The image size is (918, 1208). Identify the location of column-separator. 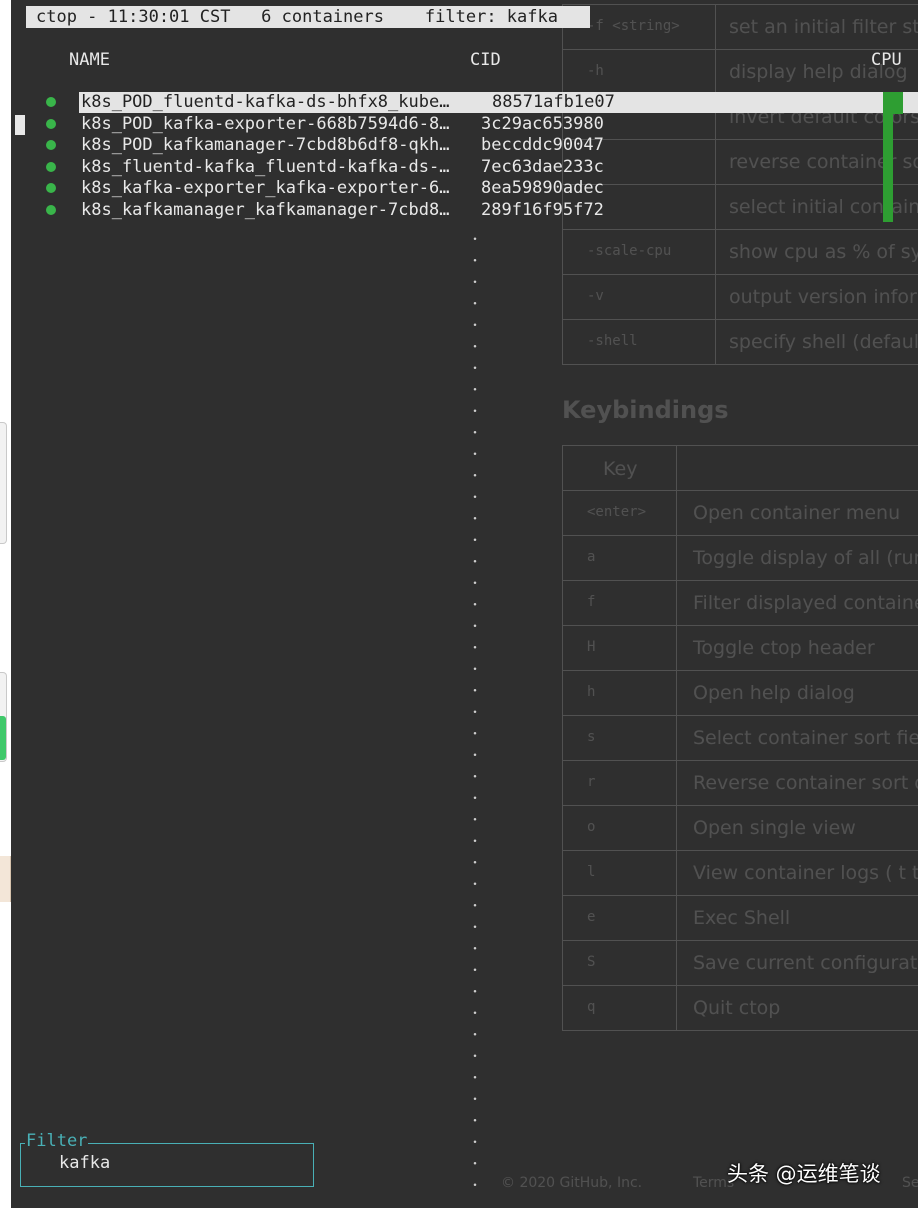
(475, 713).